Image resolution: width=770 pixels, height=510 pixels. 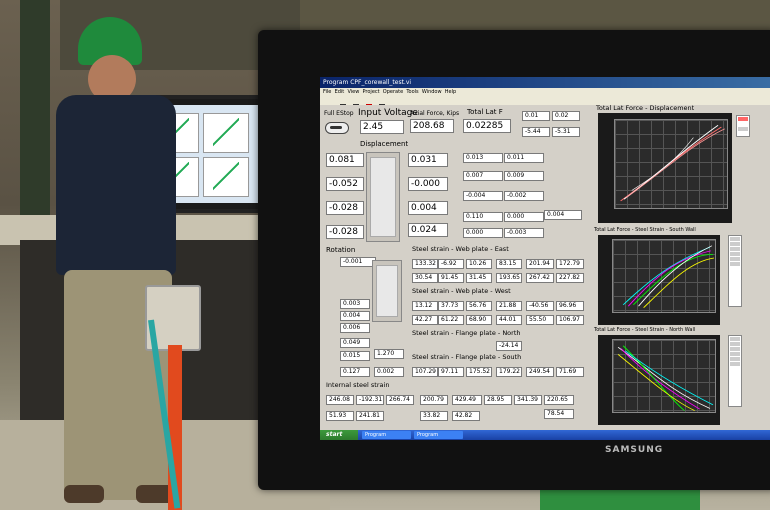 What do you see at coordinates (340, 92) in the screenshot?
I see `menu-item-edit: Edit` at bounding box center [340, 92].